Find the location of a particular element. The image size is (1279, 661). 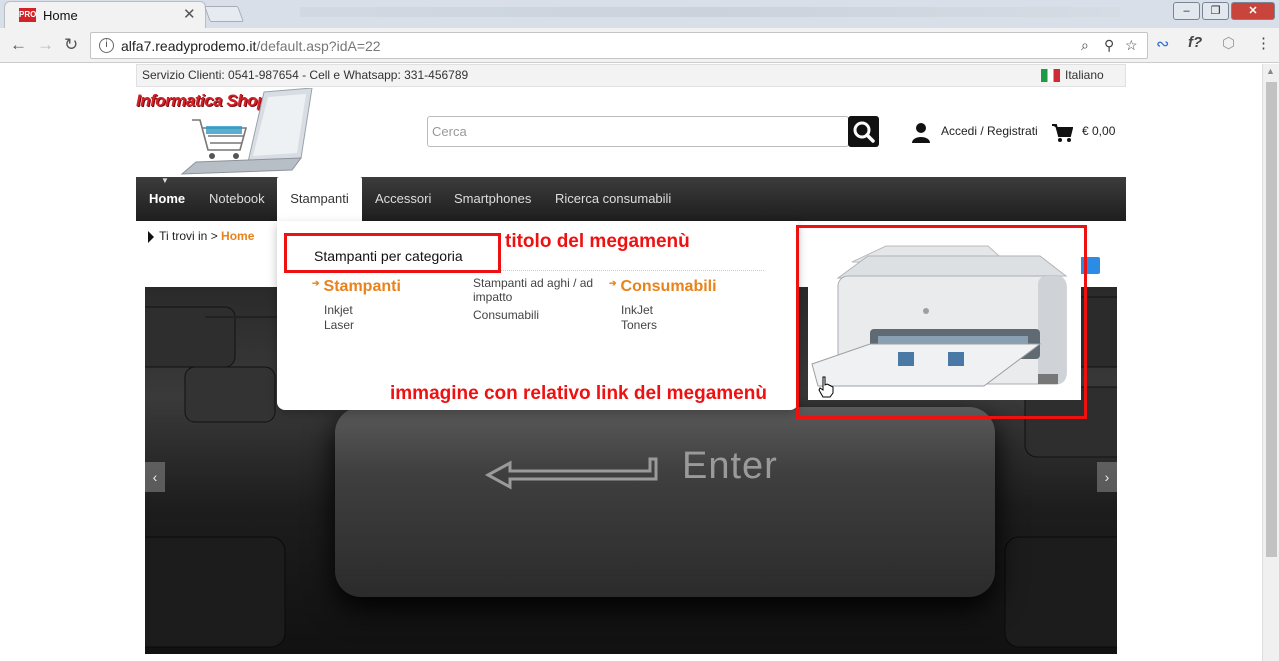

language-selector: Italiano is located at coordinates (1084, 75).